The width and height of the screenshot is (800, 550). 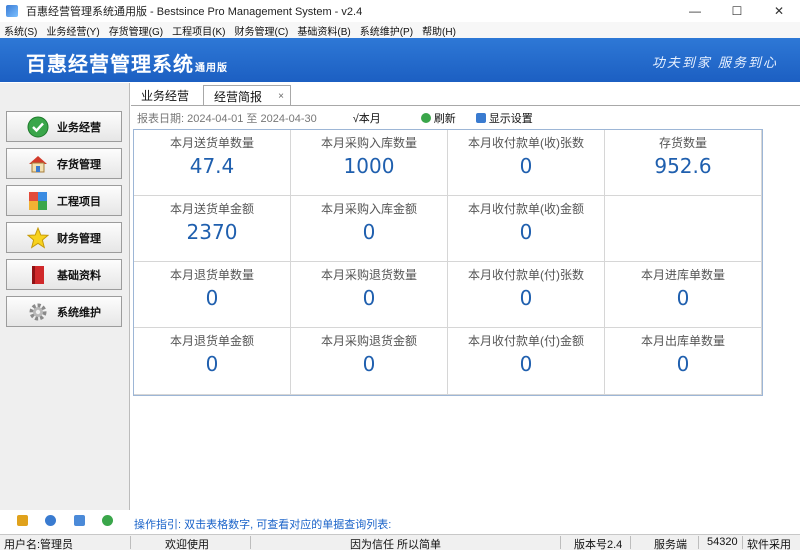 I want to click on grid-cell: 本月送货单金额 2370, so click(x=212, y=229).